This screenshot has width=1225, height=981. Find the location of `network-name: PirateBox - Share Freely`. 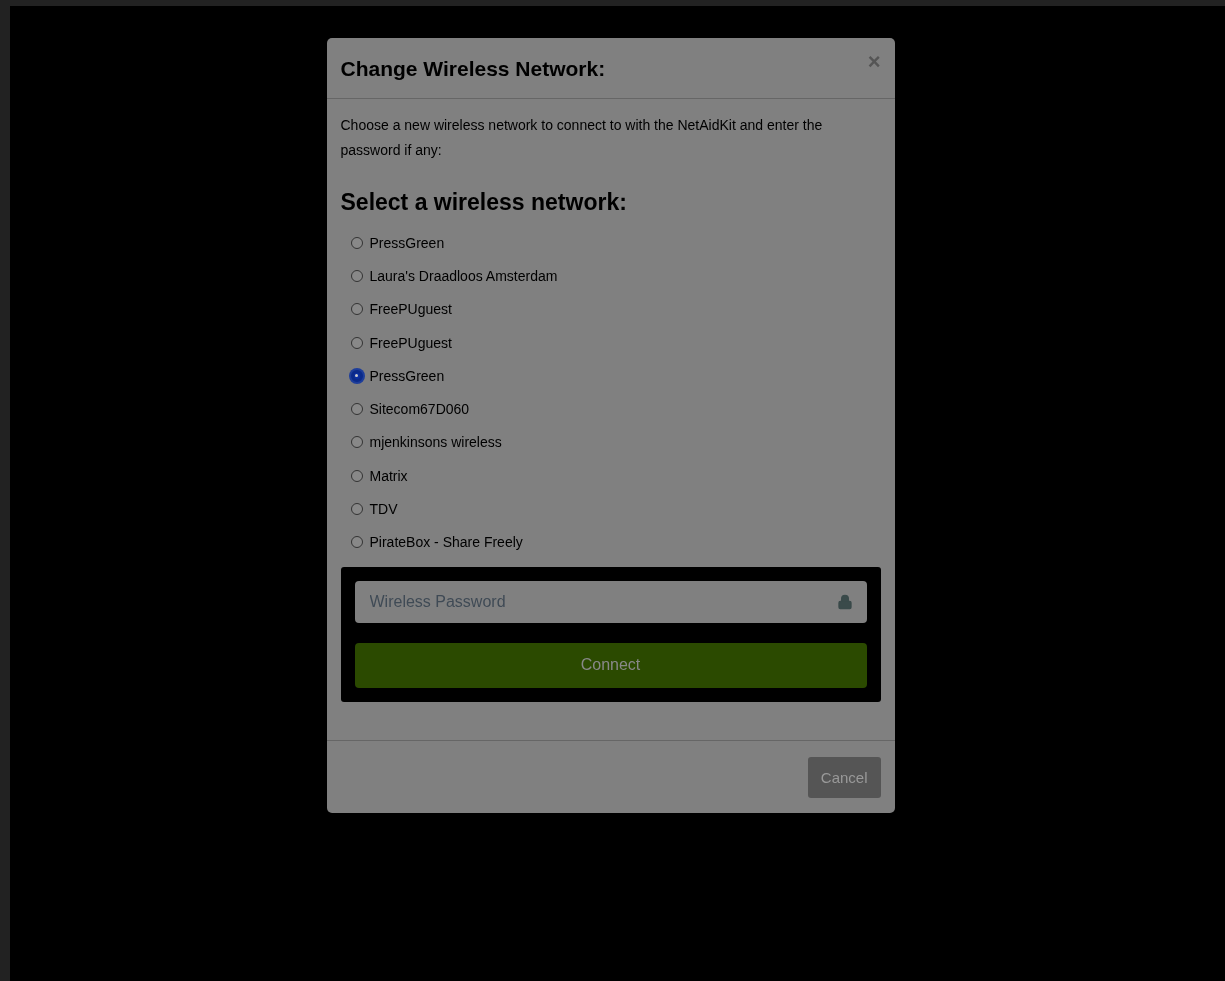

network-name: PirateBox - Share Freely is located at coordinates (446, 542).